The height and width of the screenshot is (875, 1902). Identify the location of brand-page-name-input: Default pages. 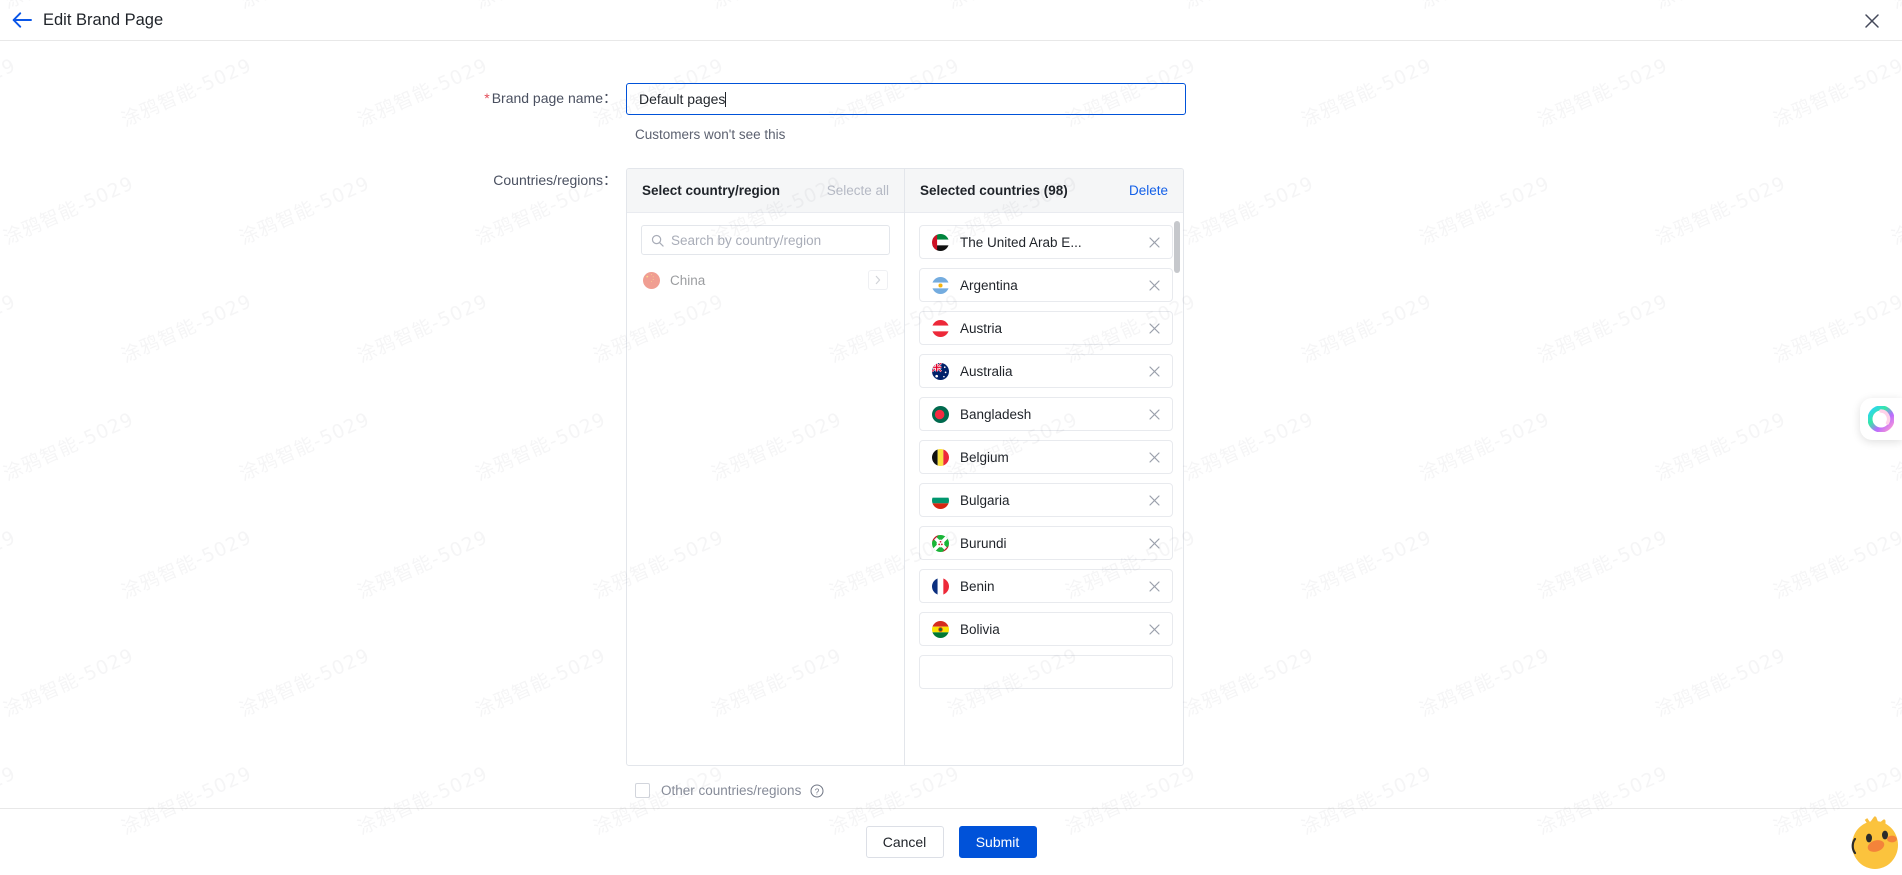
(906, 99).